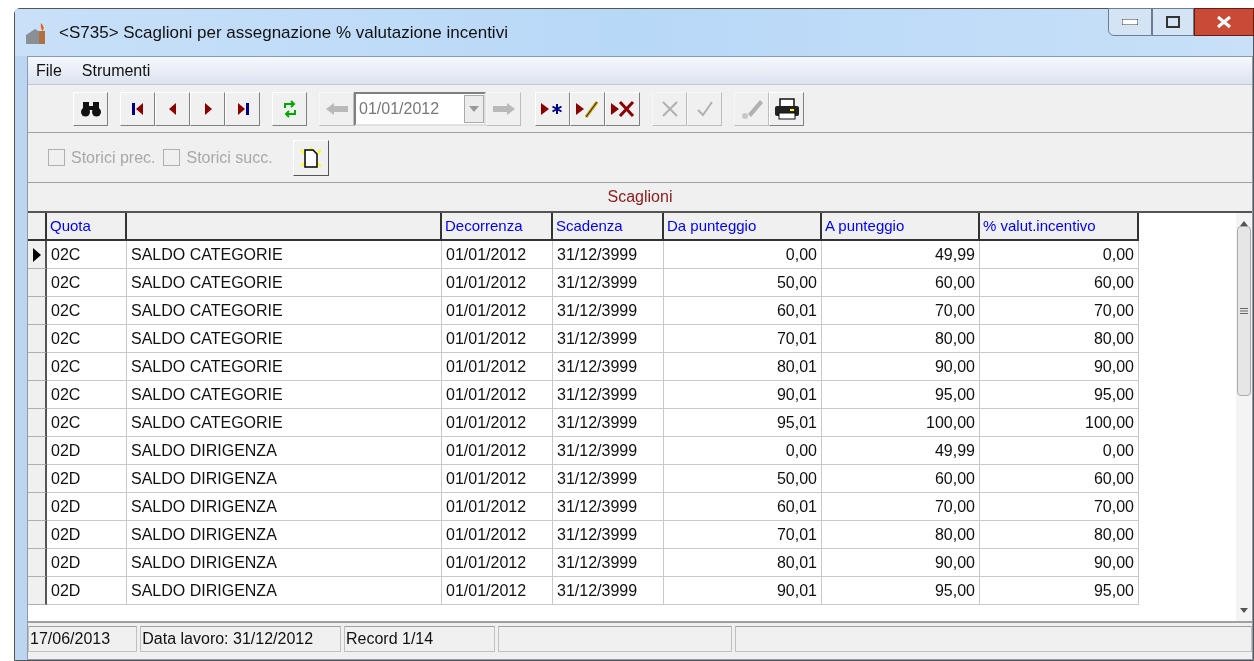 Image resolution: width=1254 pixels, height=661 pixels. What do you see at coordinates (901, 227) in the screenshot?
I see `column-header: A punteggio` at bounding box center [901, 227].